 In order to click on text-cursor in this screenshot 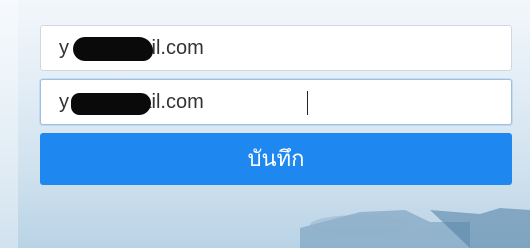, I will do `click(307, 103)`.